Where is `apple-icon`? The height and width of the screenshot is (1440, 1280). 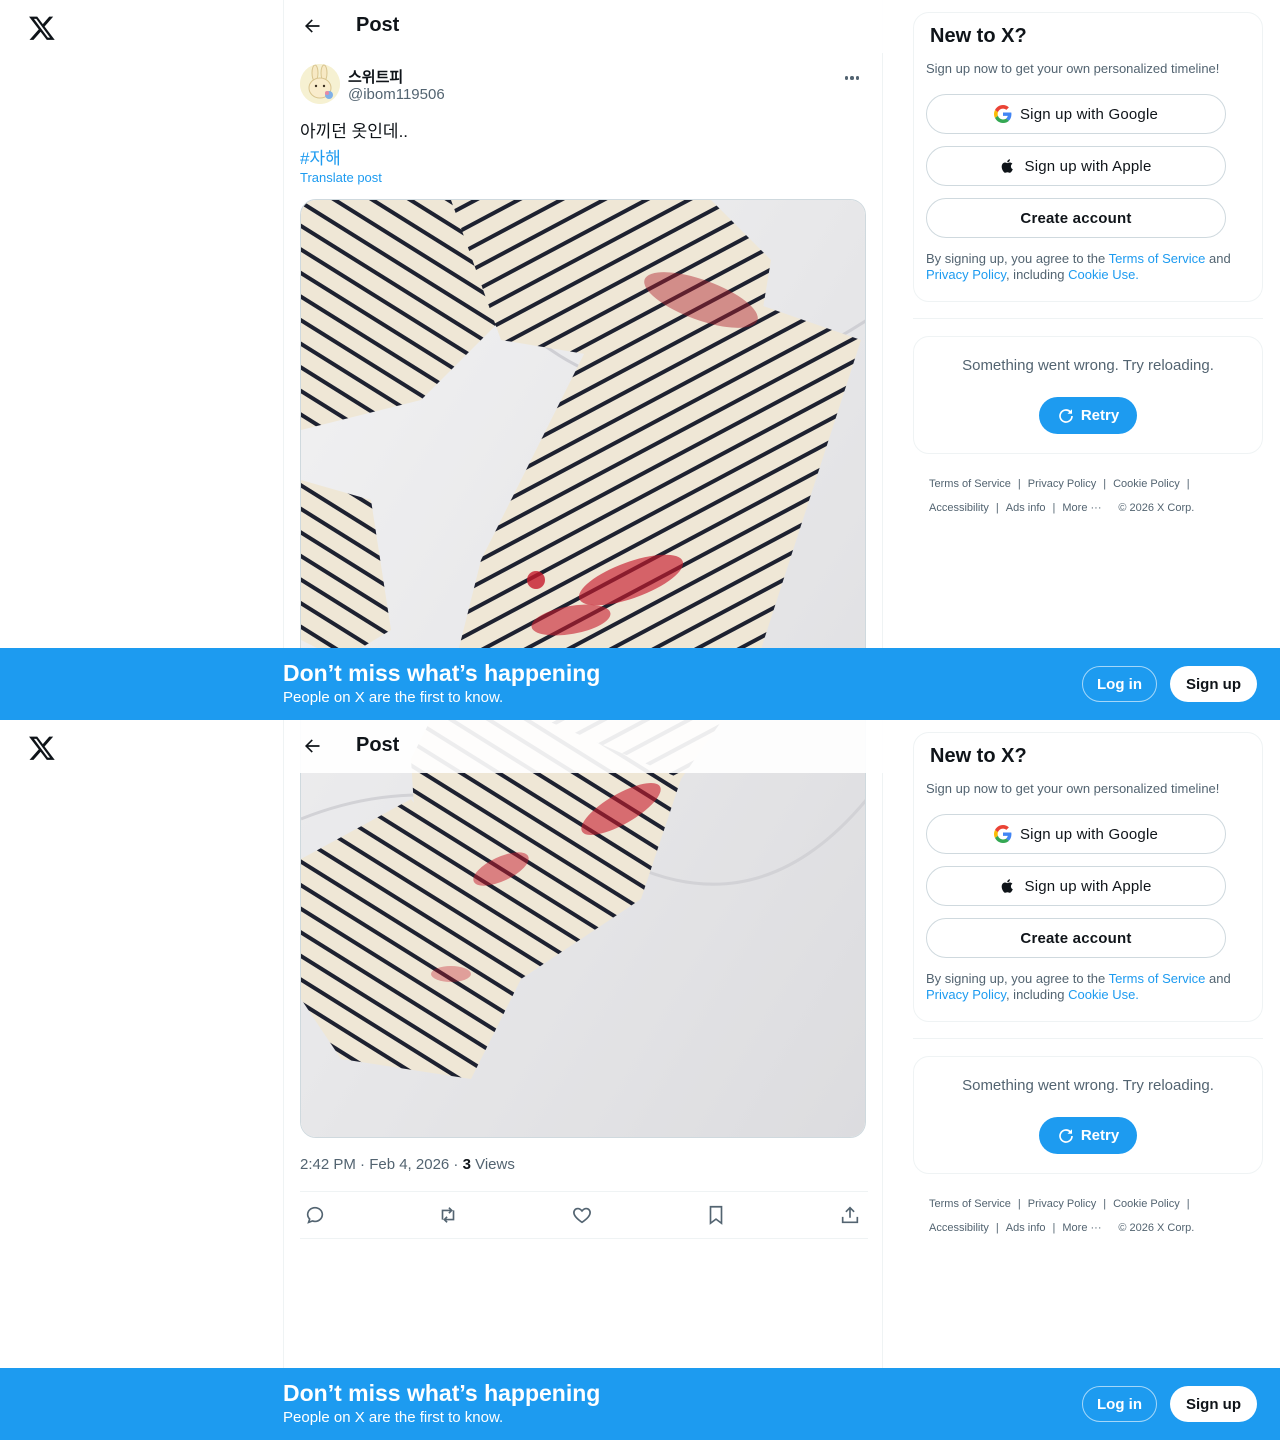 apple-icon is located at coordinates (1008, 886).